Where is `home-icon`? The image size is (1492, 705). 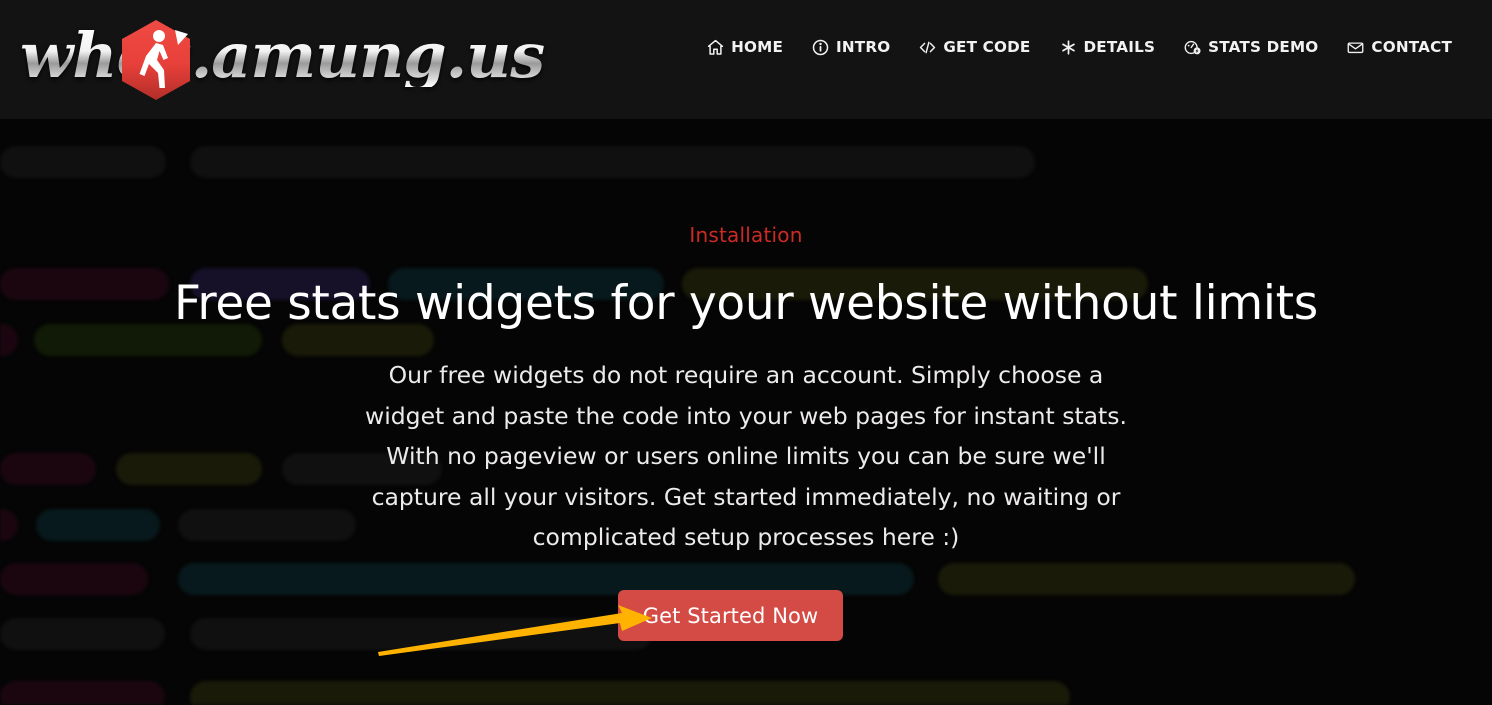
home-icon is located at coordinates (715, 47).